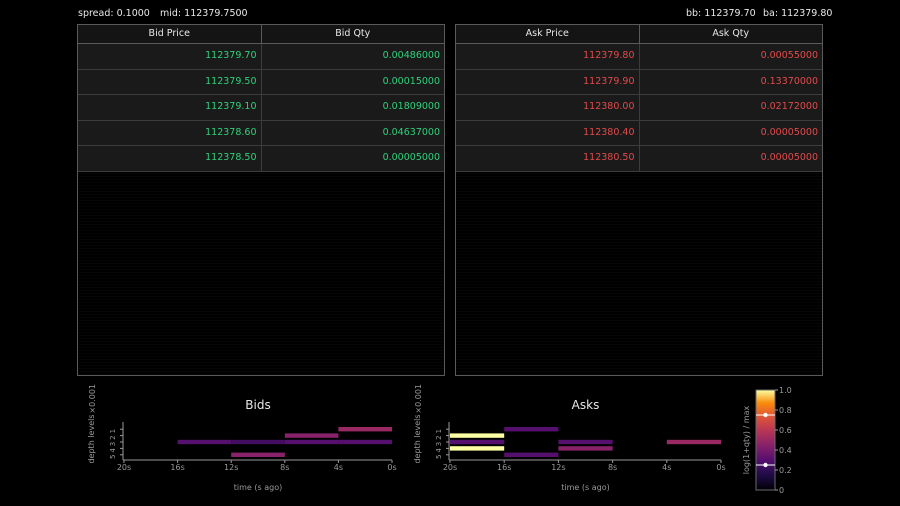 The image size is (900, 506). What do you see at coordinates (789, 106) in the screenshot?
I see `ask-qty-cell: 0.02172000` at bounding box center [789, 106].